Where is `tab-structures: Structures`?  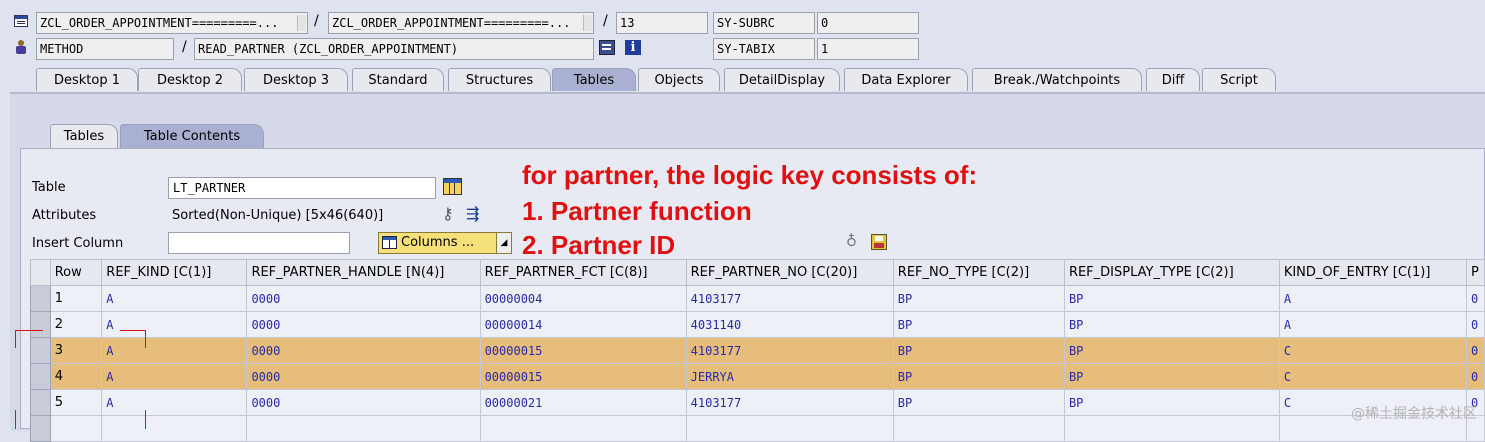
tab-structures: Structures is located at coordinates (499, 79).